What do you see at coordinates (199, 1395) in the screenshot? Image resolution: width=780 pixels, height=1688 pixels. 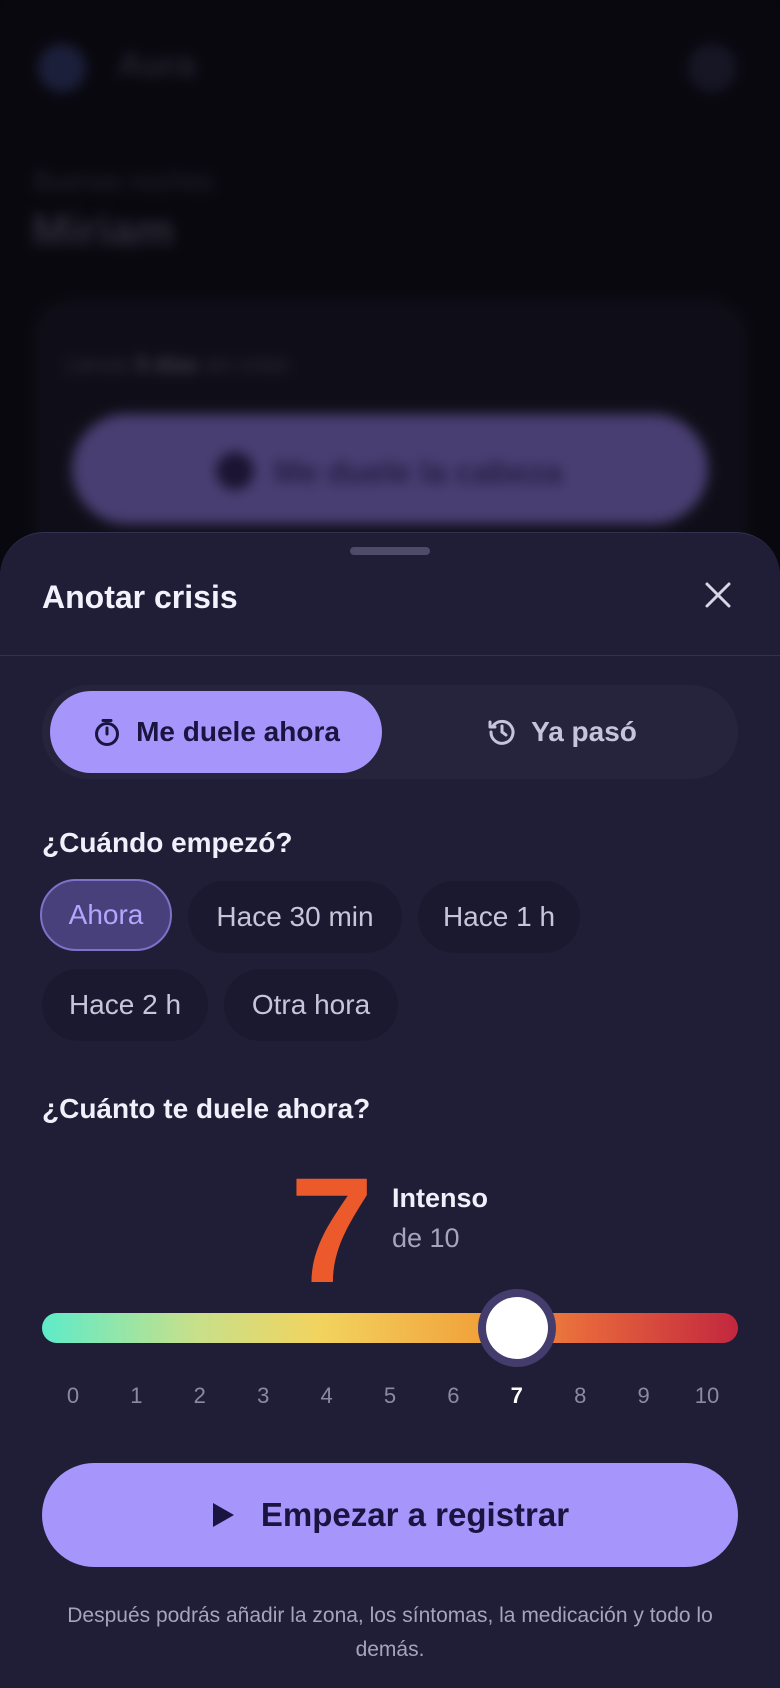 I see `pain-tick-2: 2` at bounding box center [199, 1395].